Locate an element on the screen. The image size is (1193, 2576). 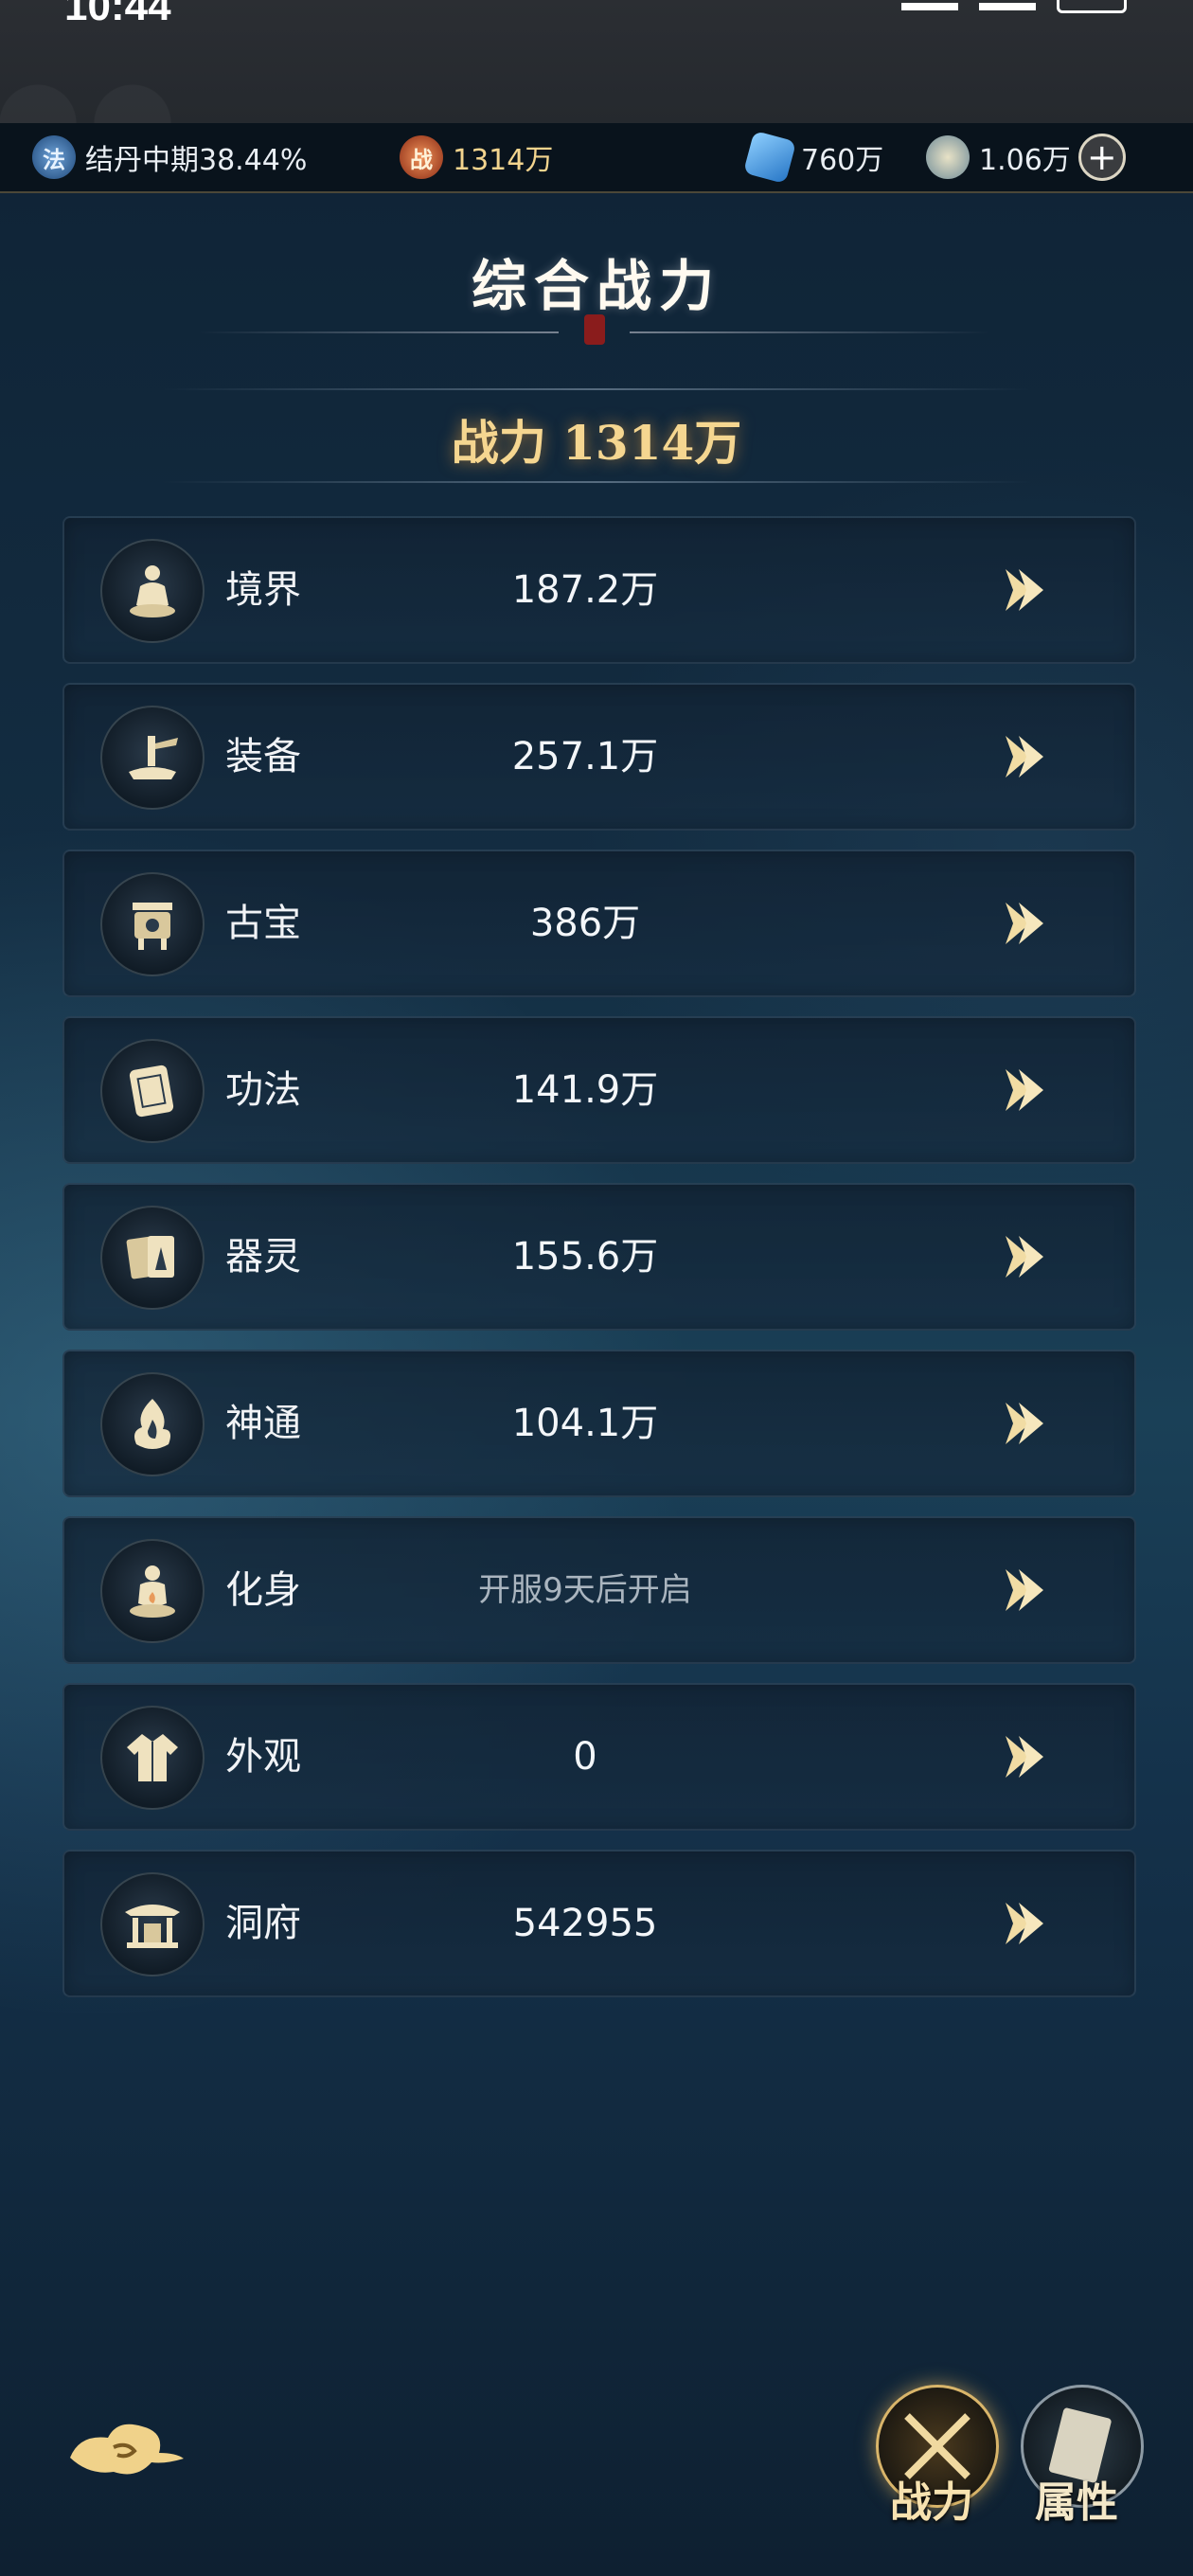
total-power-value: 1314万 is located at coordinates (652, 443).